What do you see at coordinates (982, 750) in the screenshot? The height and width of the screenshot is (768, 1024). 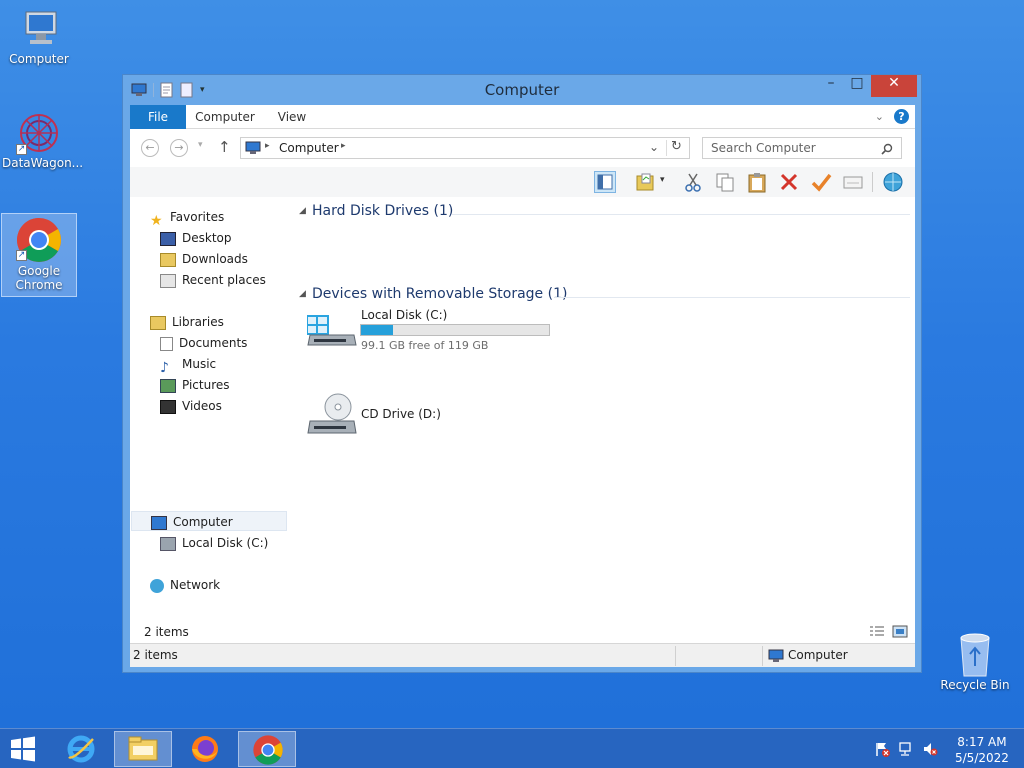 I see `taskbar-clock: 8:17 AM 5/5/2022` at bounding box center [982, 750].